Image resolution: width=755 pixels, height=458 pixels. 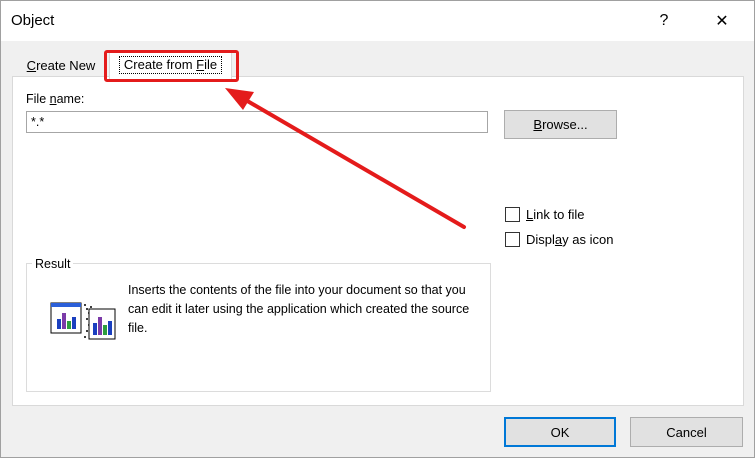 What do you see at coordinates (83, 321) in the screenshot?
I see `embed-file-icon` at bounding box center [83, 321].